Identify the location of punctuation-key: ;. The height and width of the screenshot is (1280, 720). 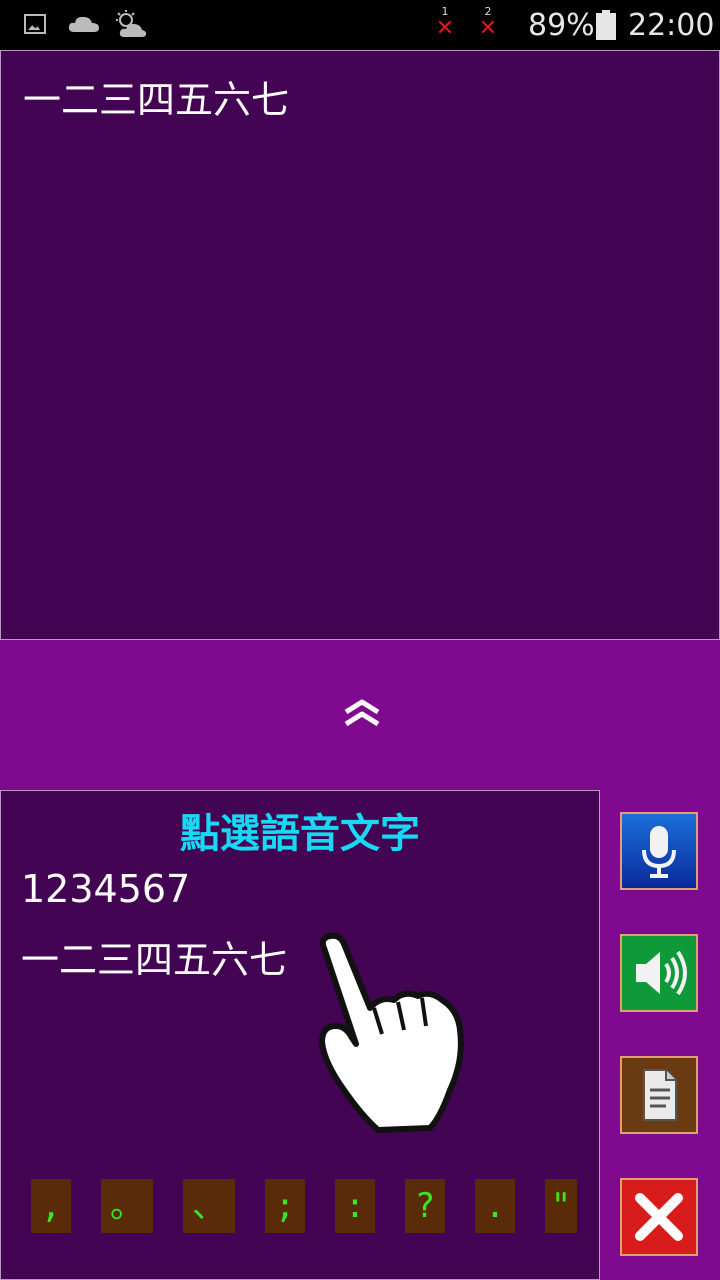
(285, 1206).